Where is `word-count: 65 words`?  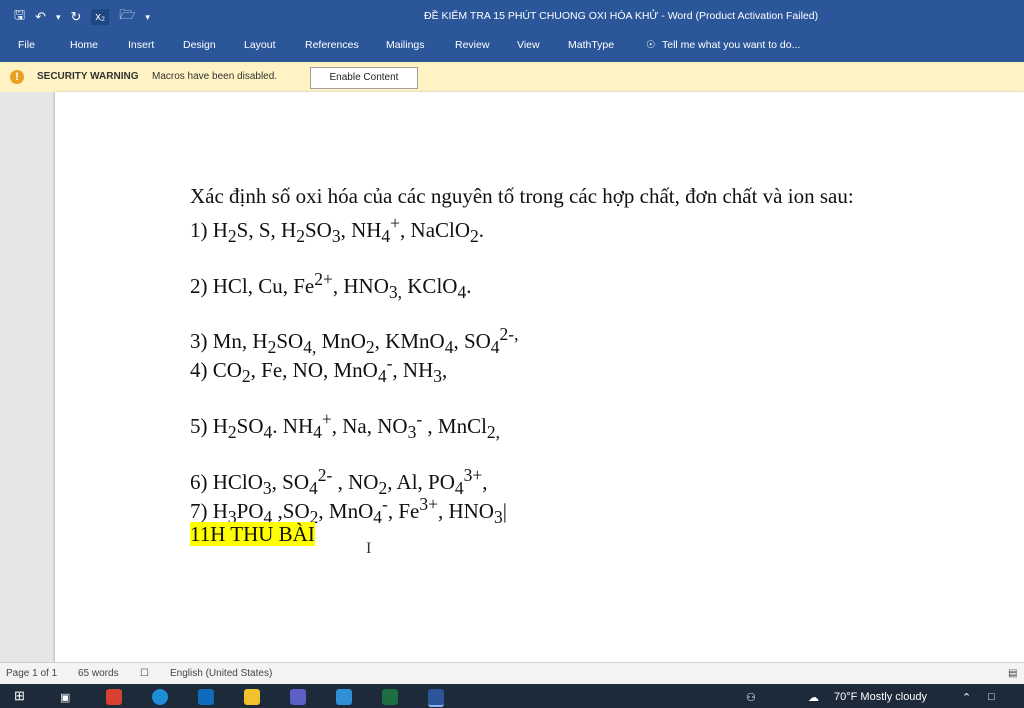 word-count: 65 words is located at coordinates (98, 673).